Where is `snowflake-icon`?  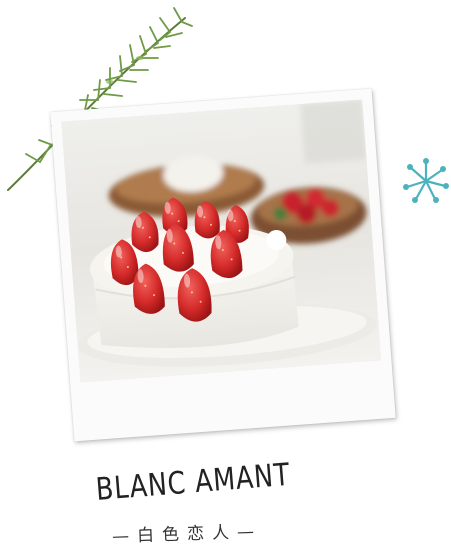 snowflake-icon is located at coordinates (426, 180).